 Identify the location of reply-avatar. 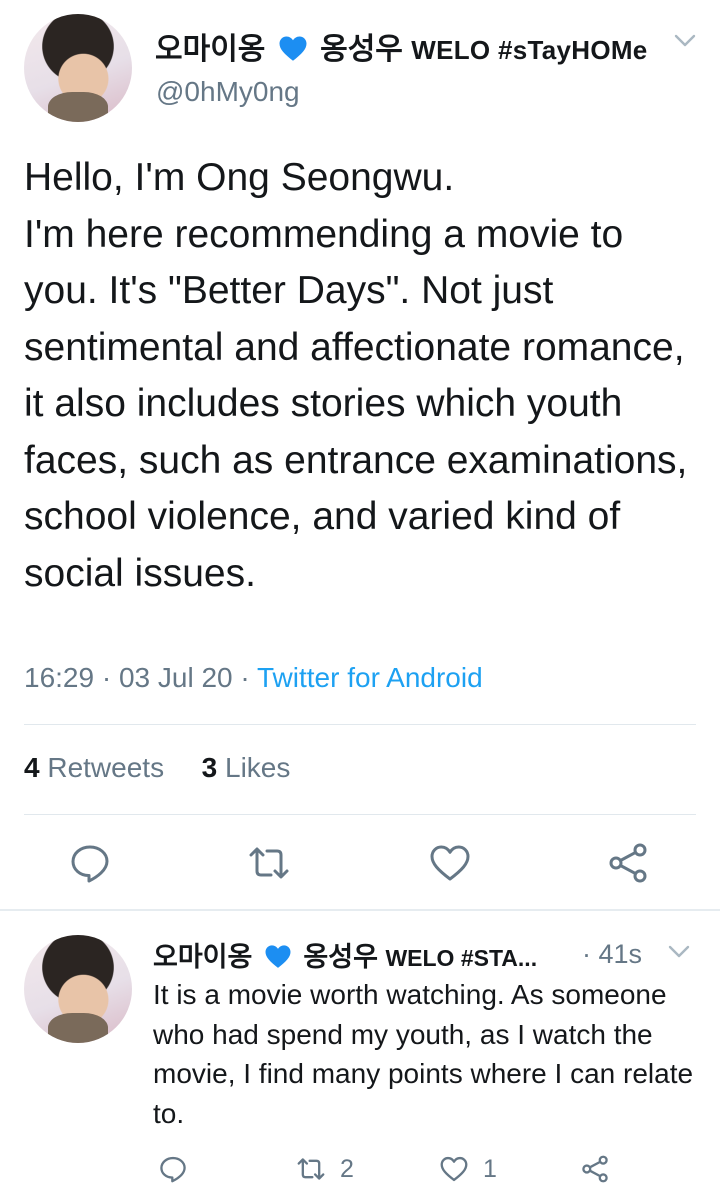
(78, 989).